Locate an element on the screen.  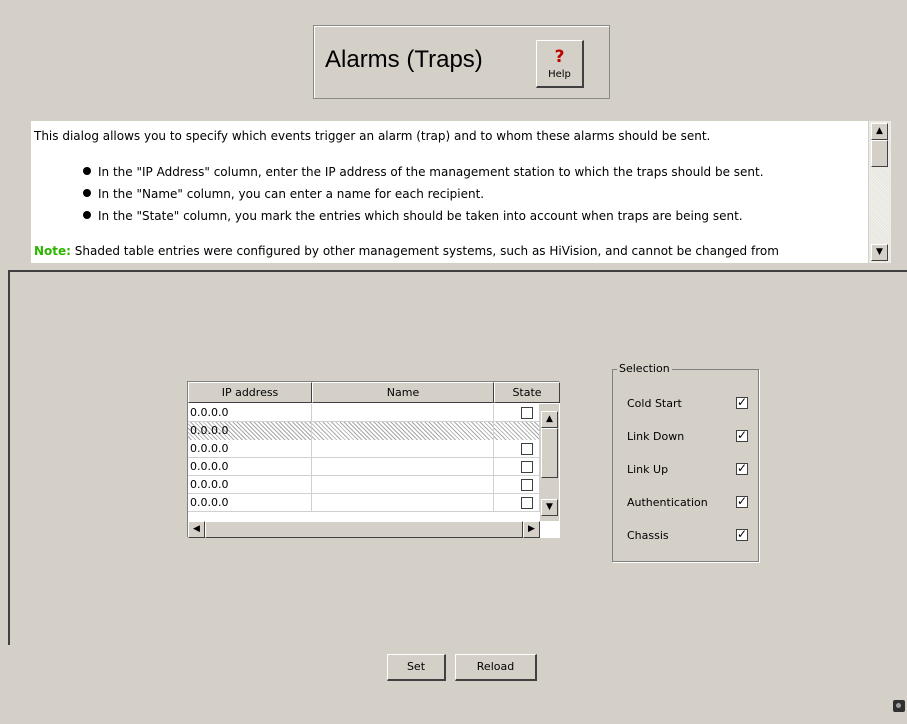
page-title: Alarms (Traps) is located at coordinates (404, 59).